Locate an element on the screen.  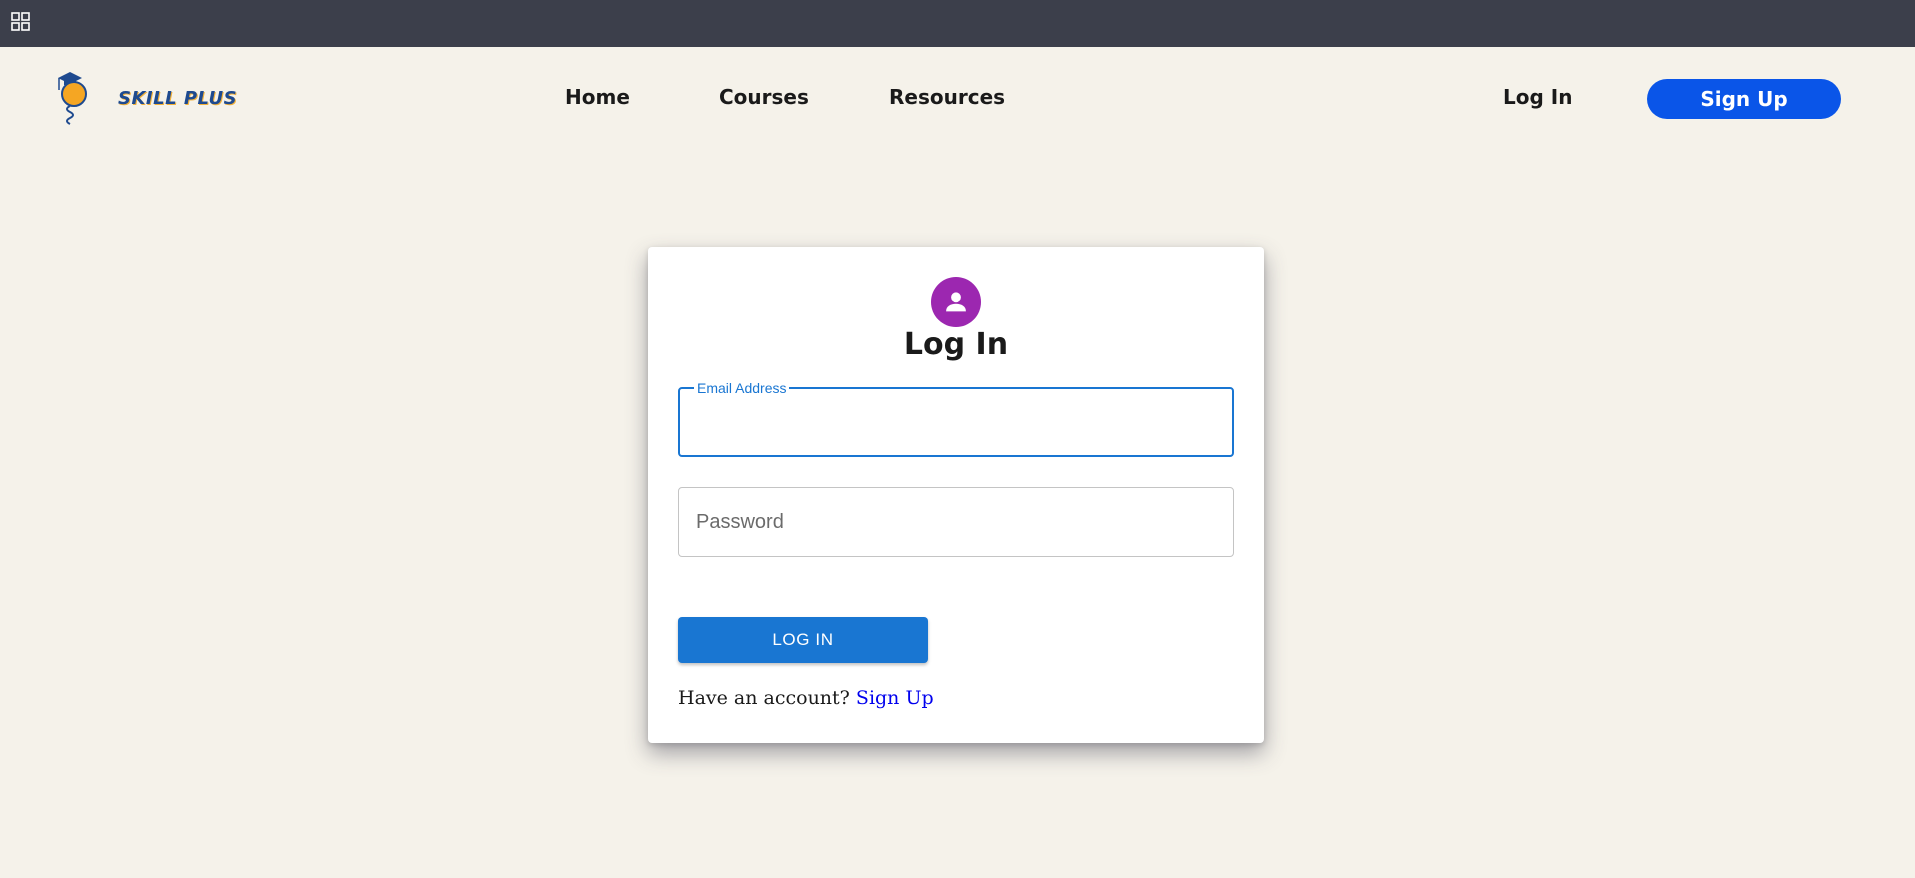
nav-resources: Resources is located at coordinates (947, 97).